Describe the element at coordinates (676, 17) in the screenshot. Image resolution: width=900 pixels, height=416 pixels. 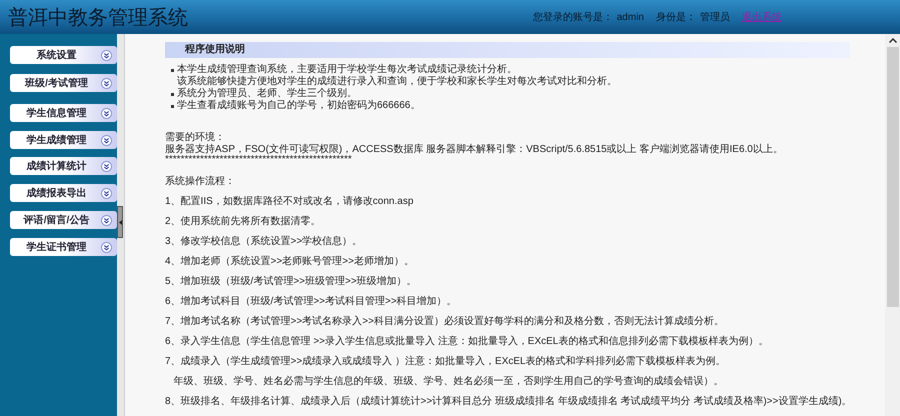
I see `role-label: 身份是：` at that location.